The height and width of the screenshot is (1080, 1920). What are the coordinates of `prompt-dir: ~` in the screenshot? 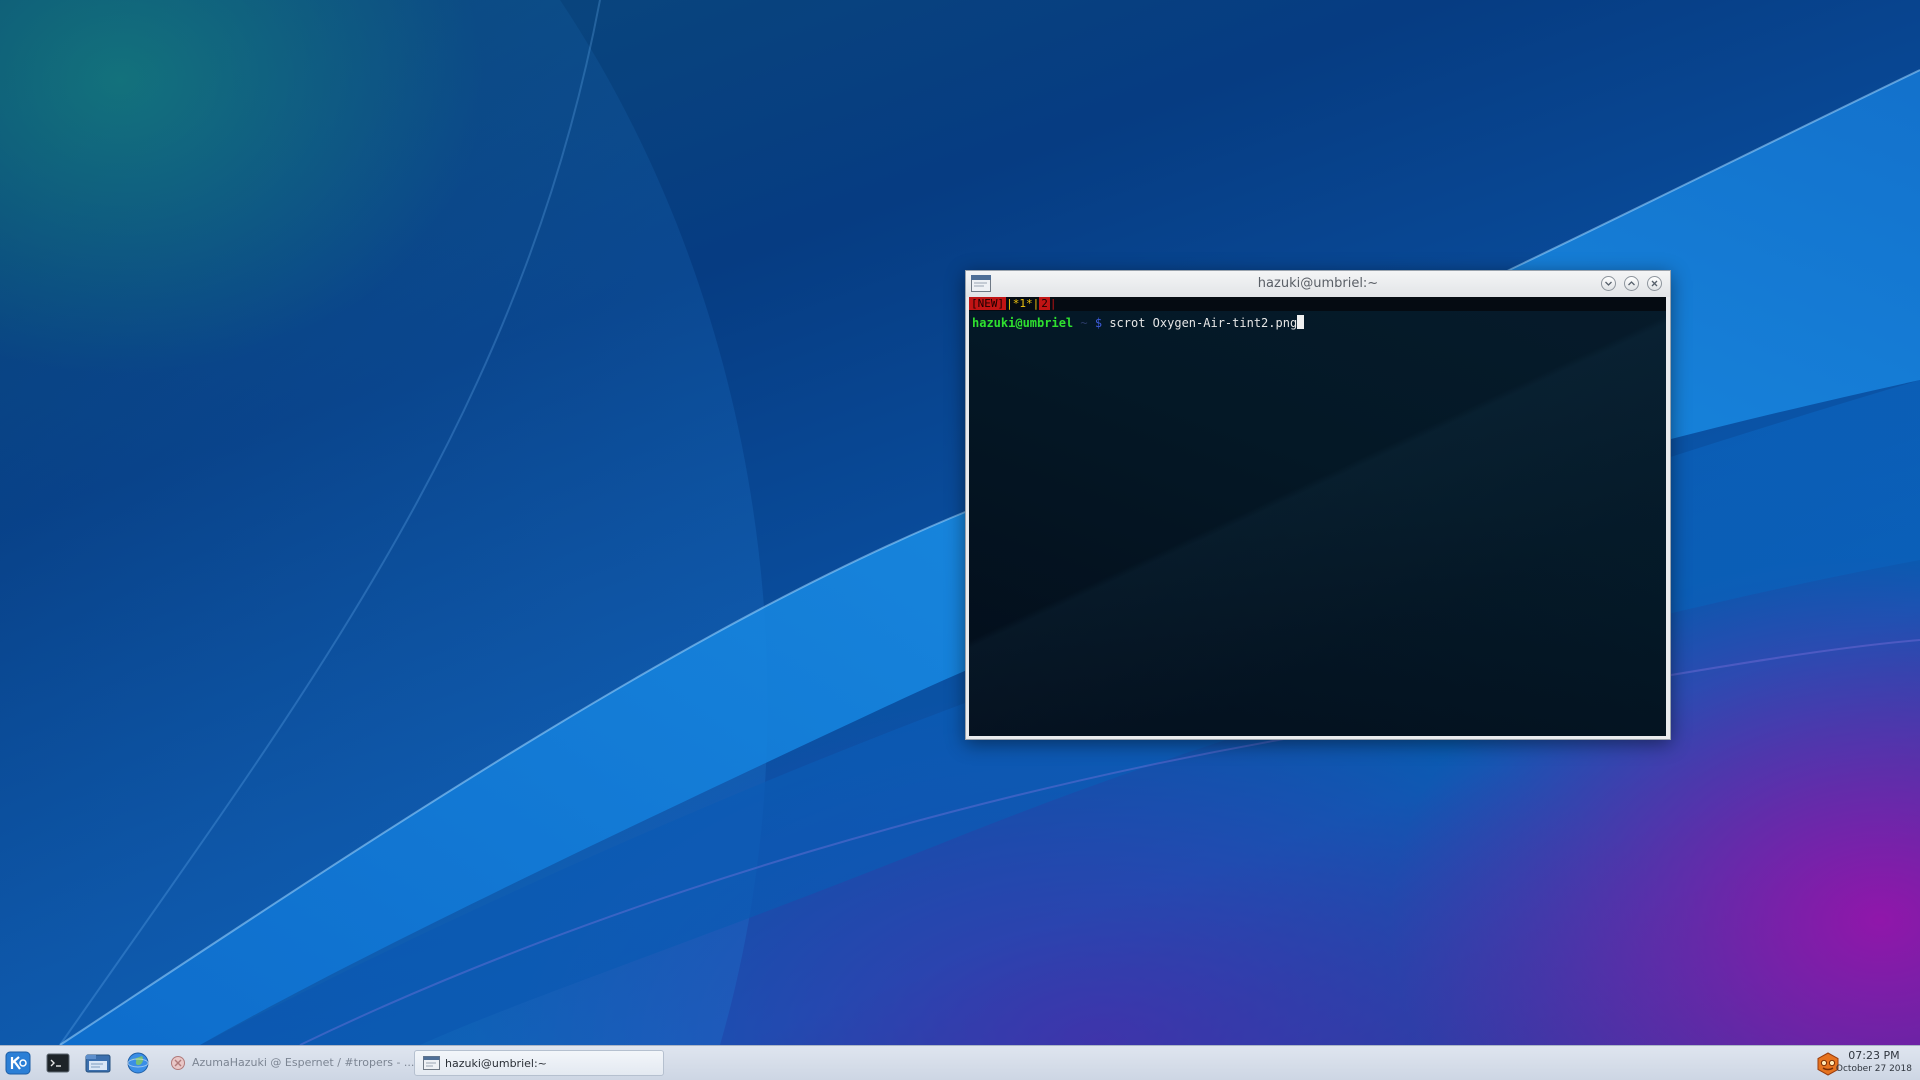 It's located at (1084, 323).